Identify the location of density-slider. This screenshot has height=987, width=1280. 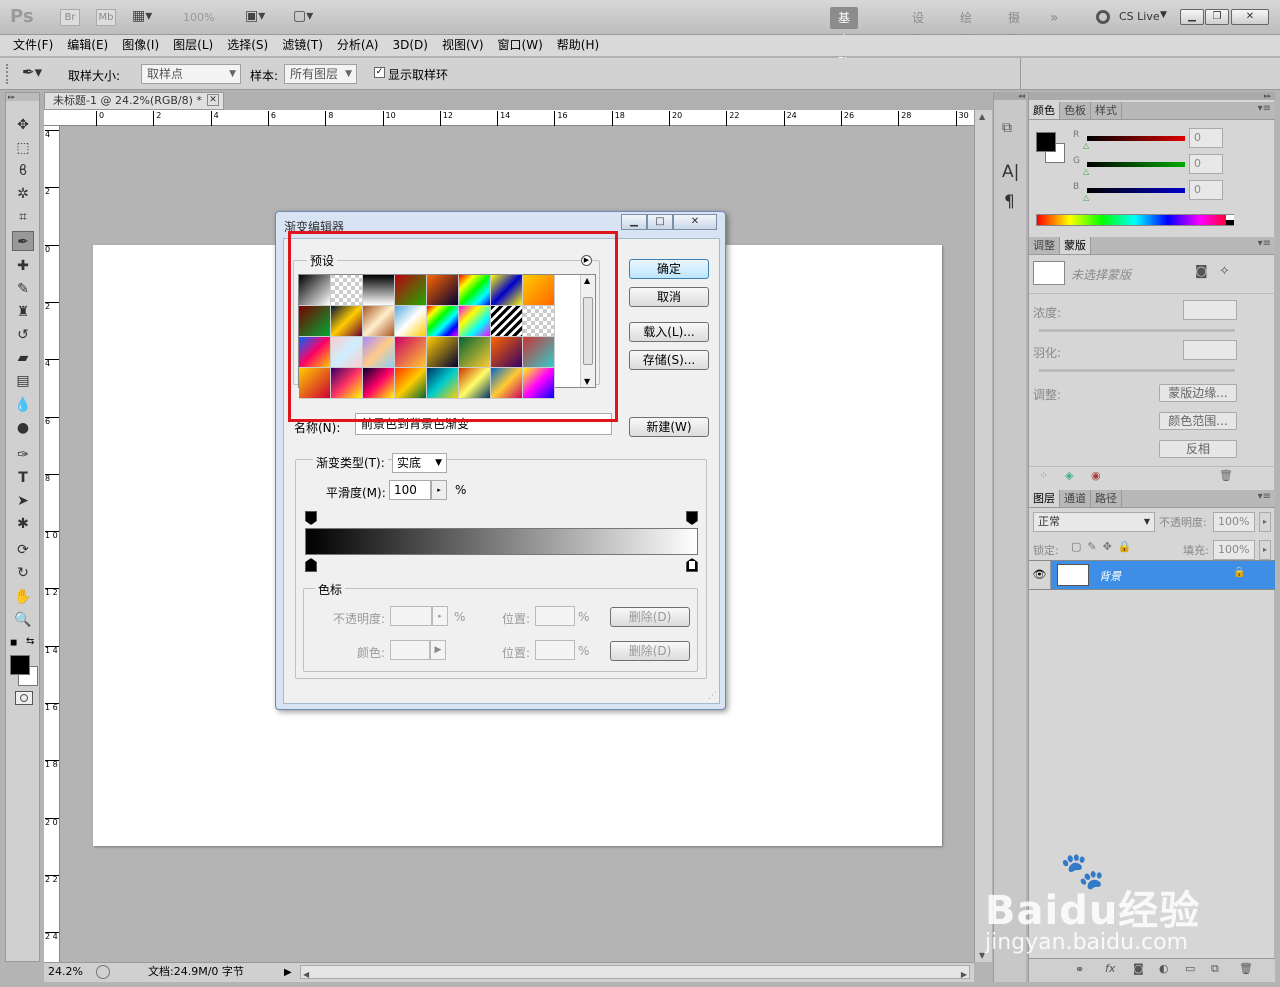
(1137, 330).